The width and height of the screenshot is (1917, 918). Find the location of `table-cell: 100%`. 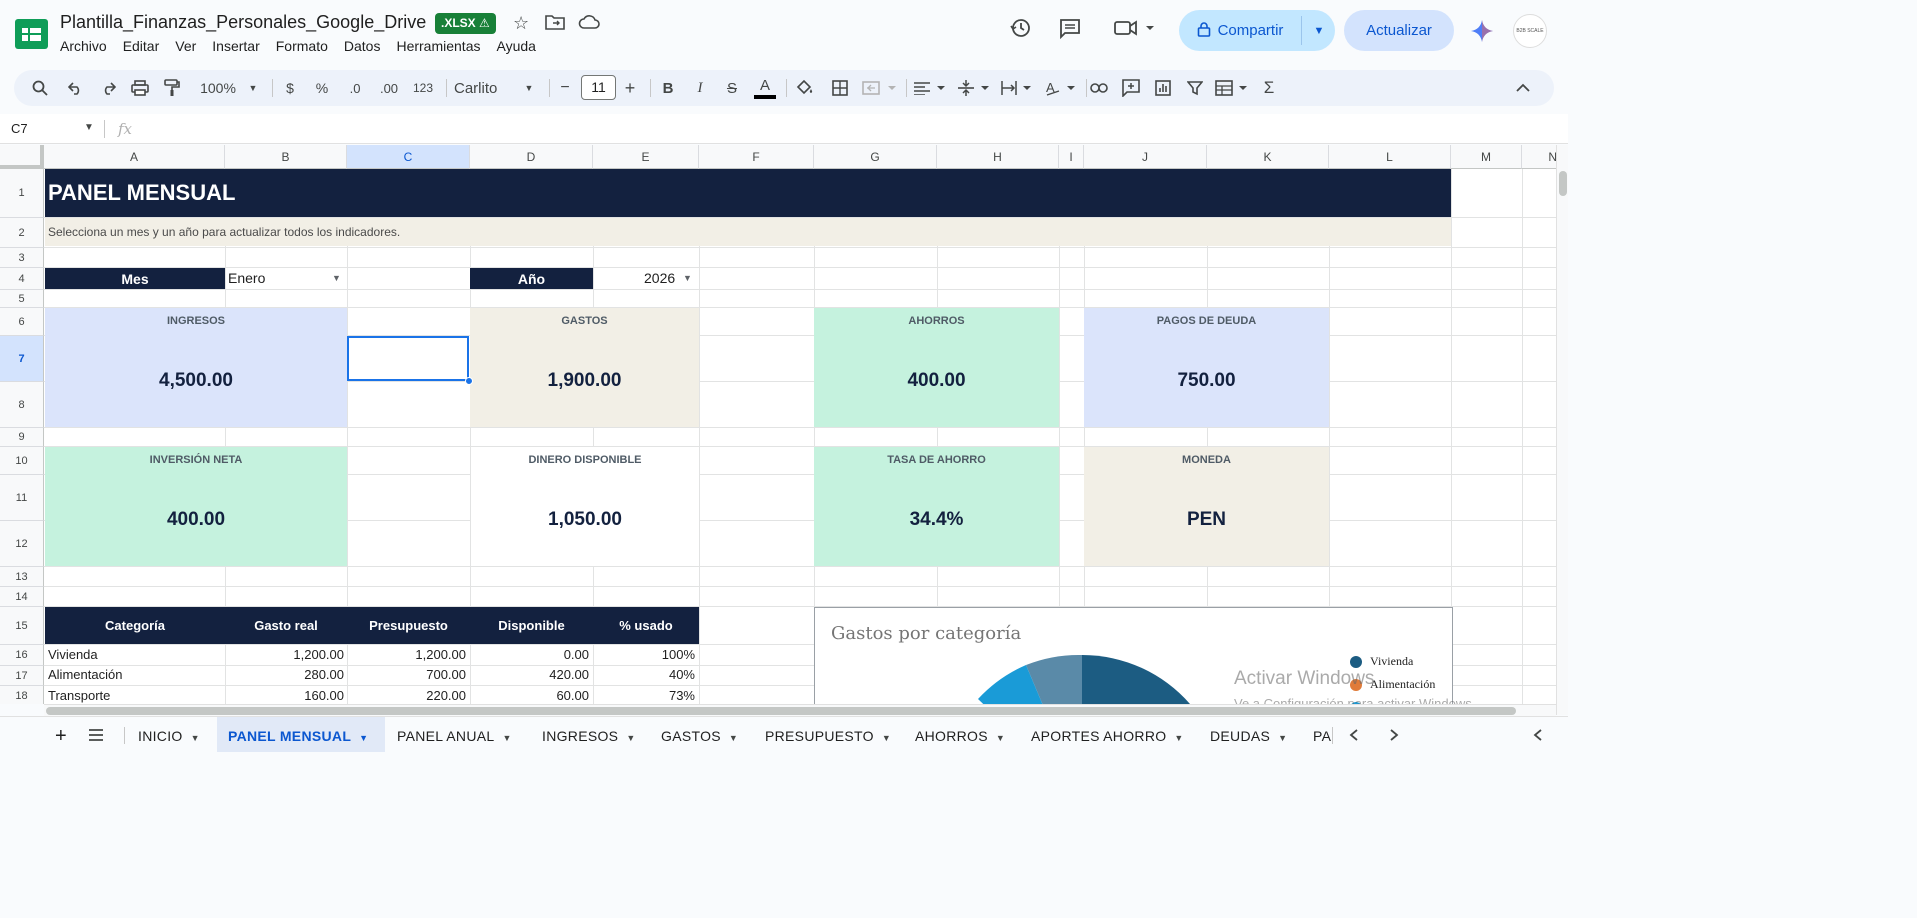

table-cell: 100% is located at coordinates (644, 655).